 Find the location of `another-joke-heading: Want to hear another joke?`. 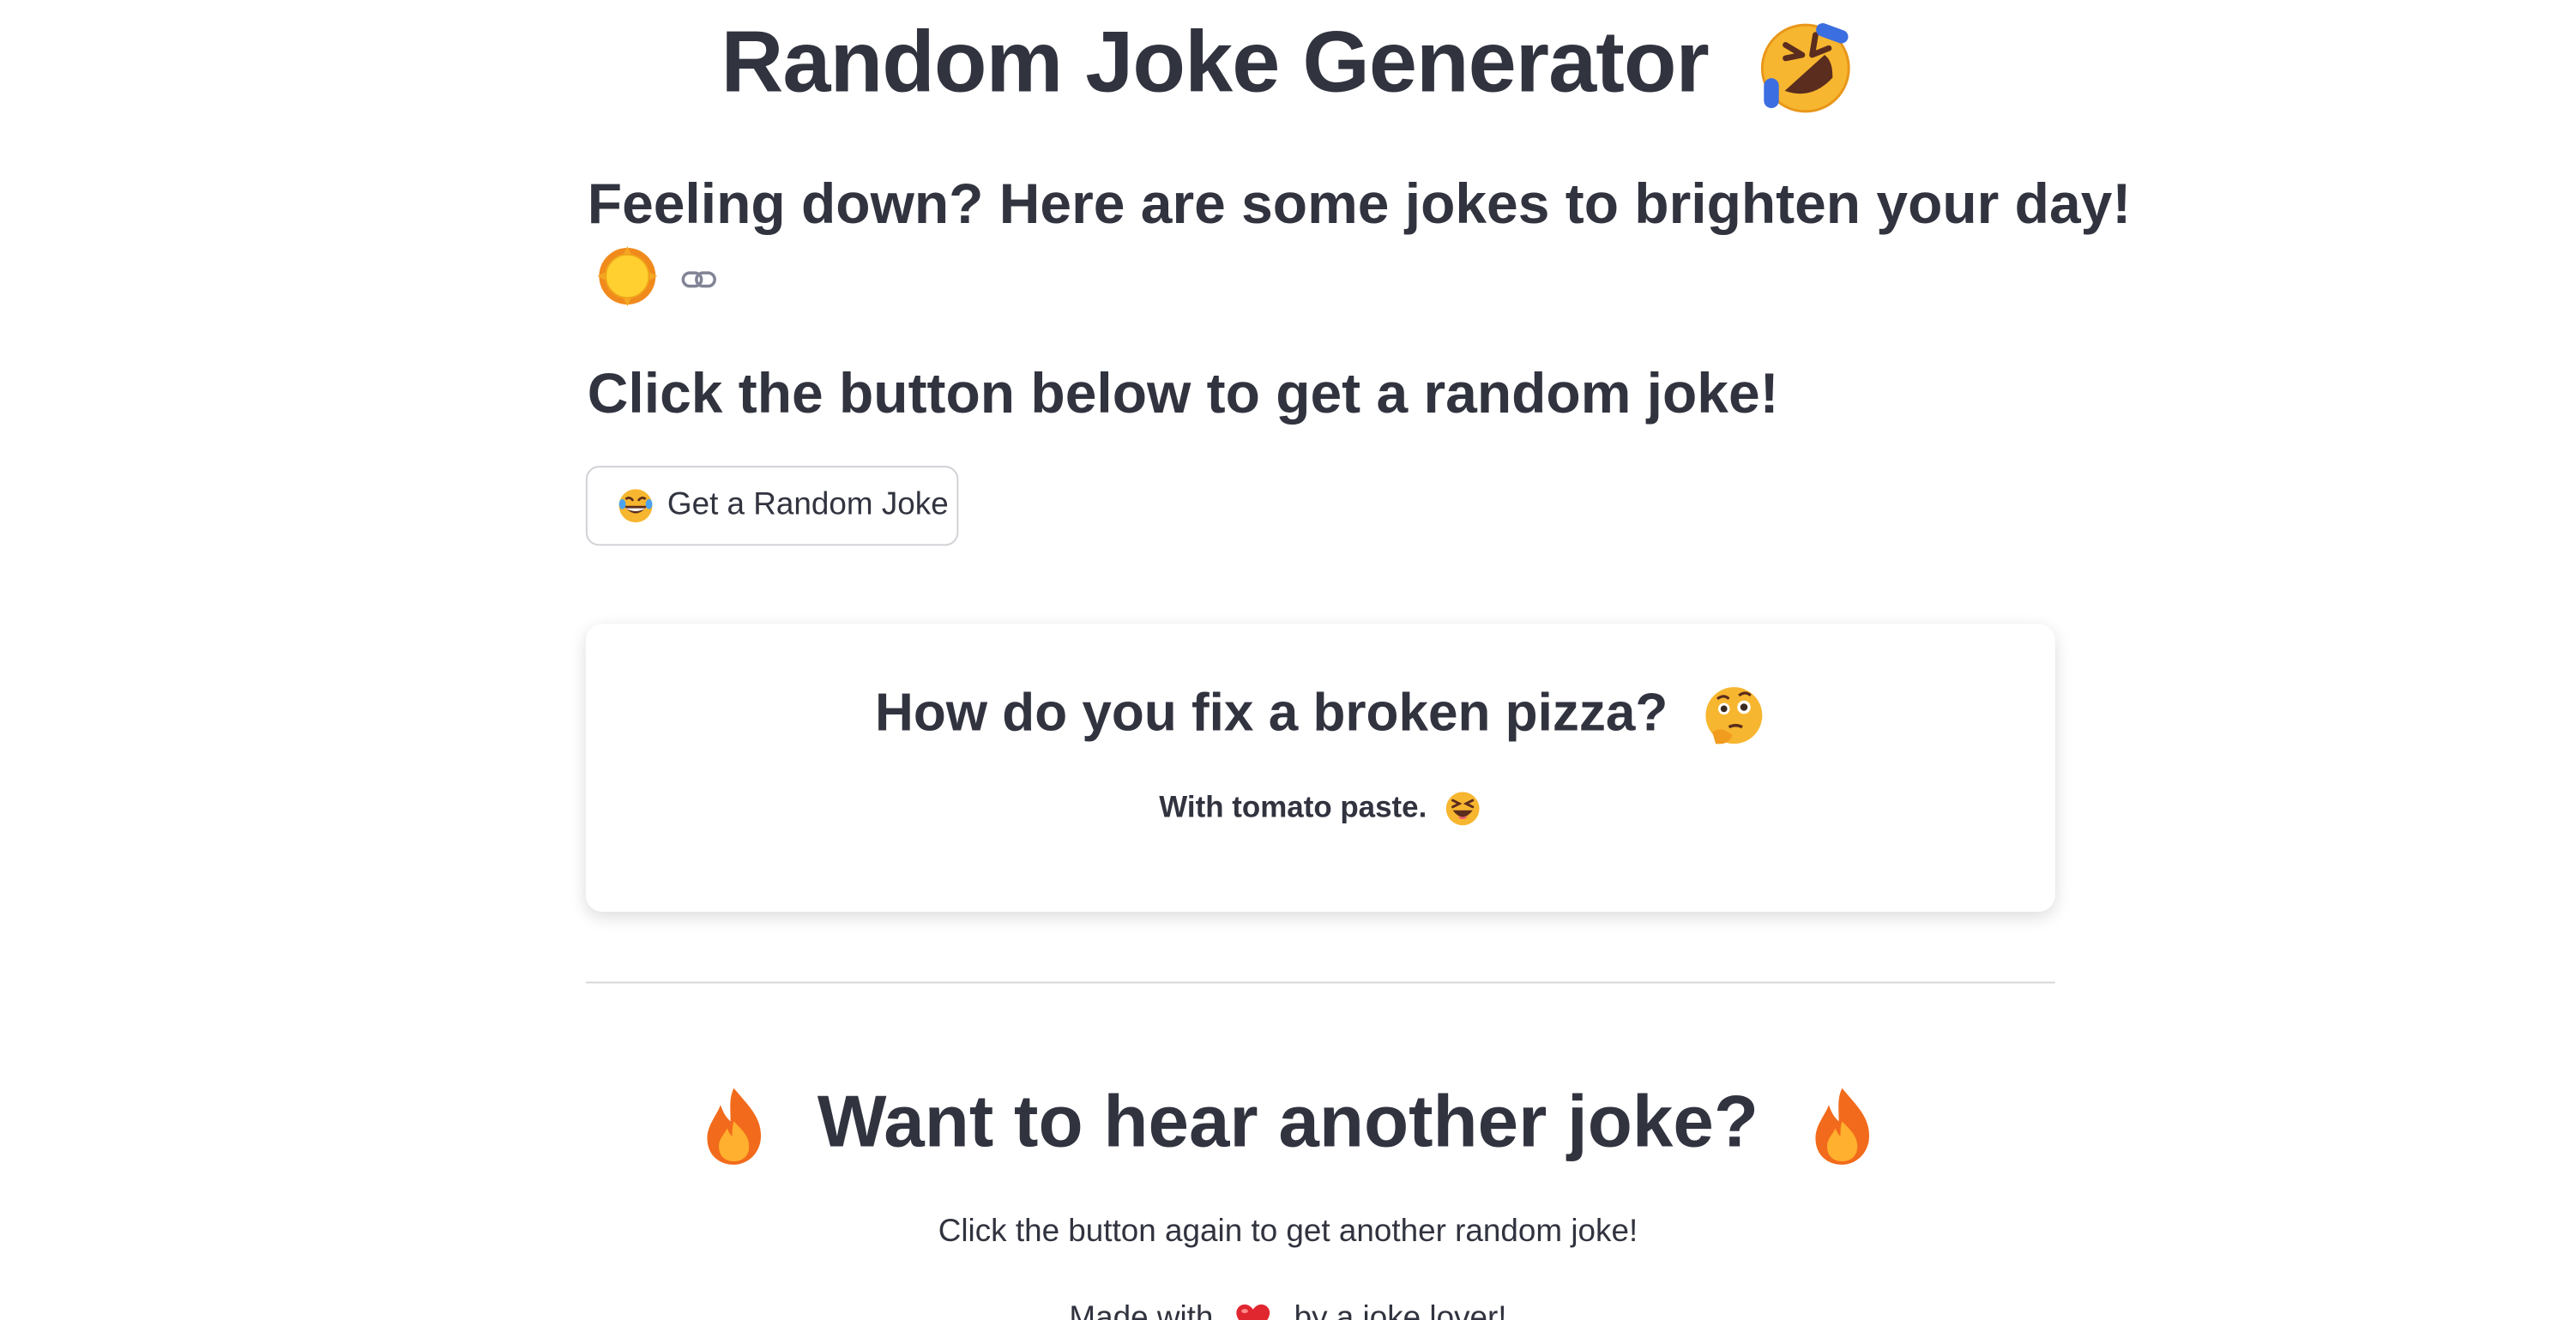

another-joke-heading: Want to hear another joke? is located at coordinates (1288, 1125).